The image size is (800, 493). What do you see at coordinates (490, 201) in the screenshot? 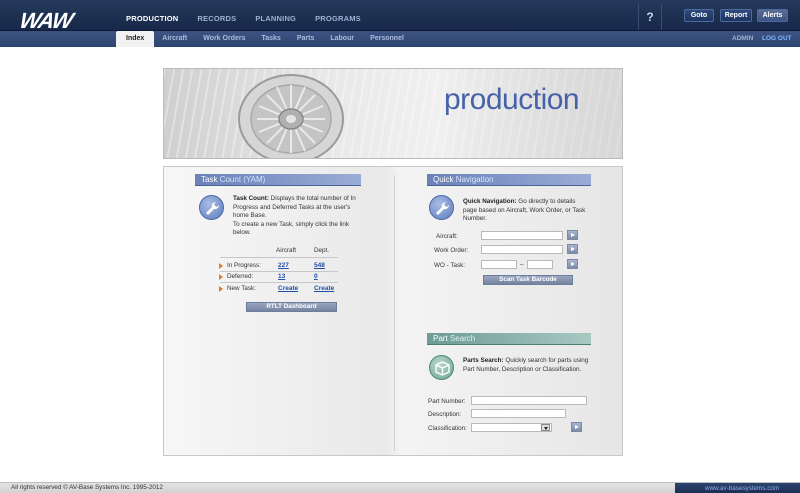
I see `quick-nav-desc-bold: Quick Navigation:` at bounding box center [490, 201].